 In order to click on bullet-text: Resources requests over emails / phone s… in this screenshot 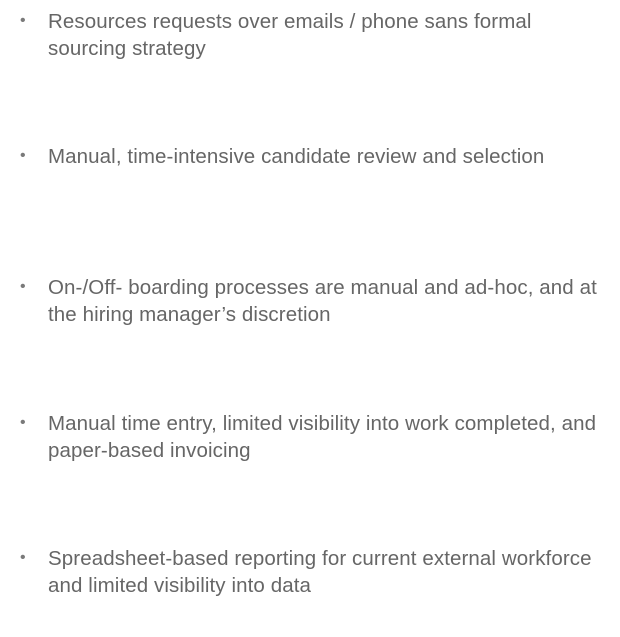, I will do `click(290, 35)`.